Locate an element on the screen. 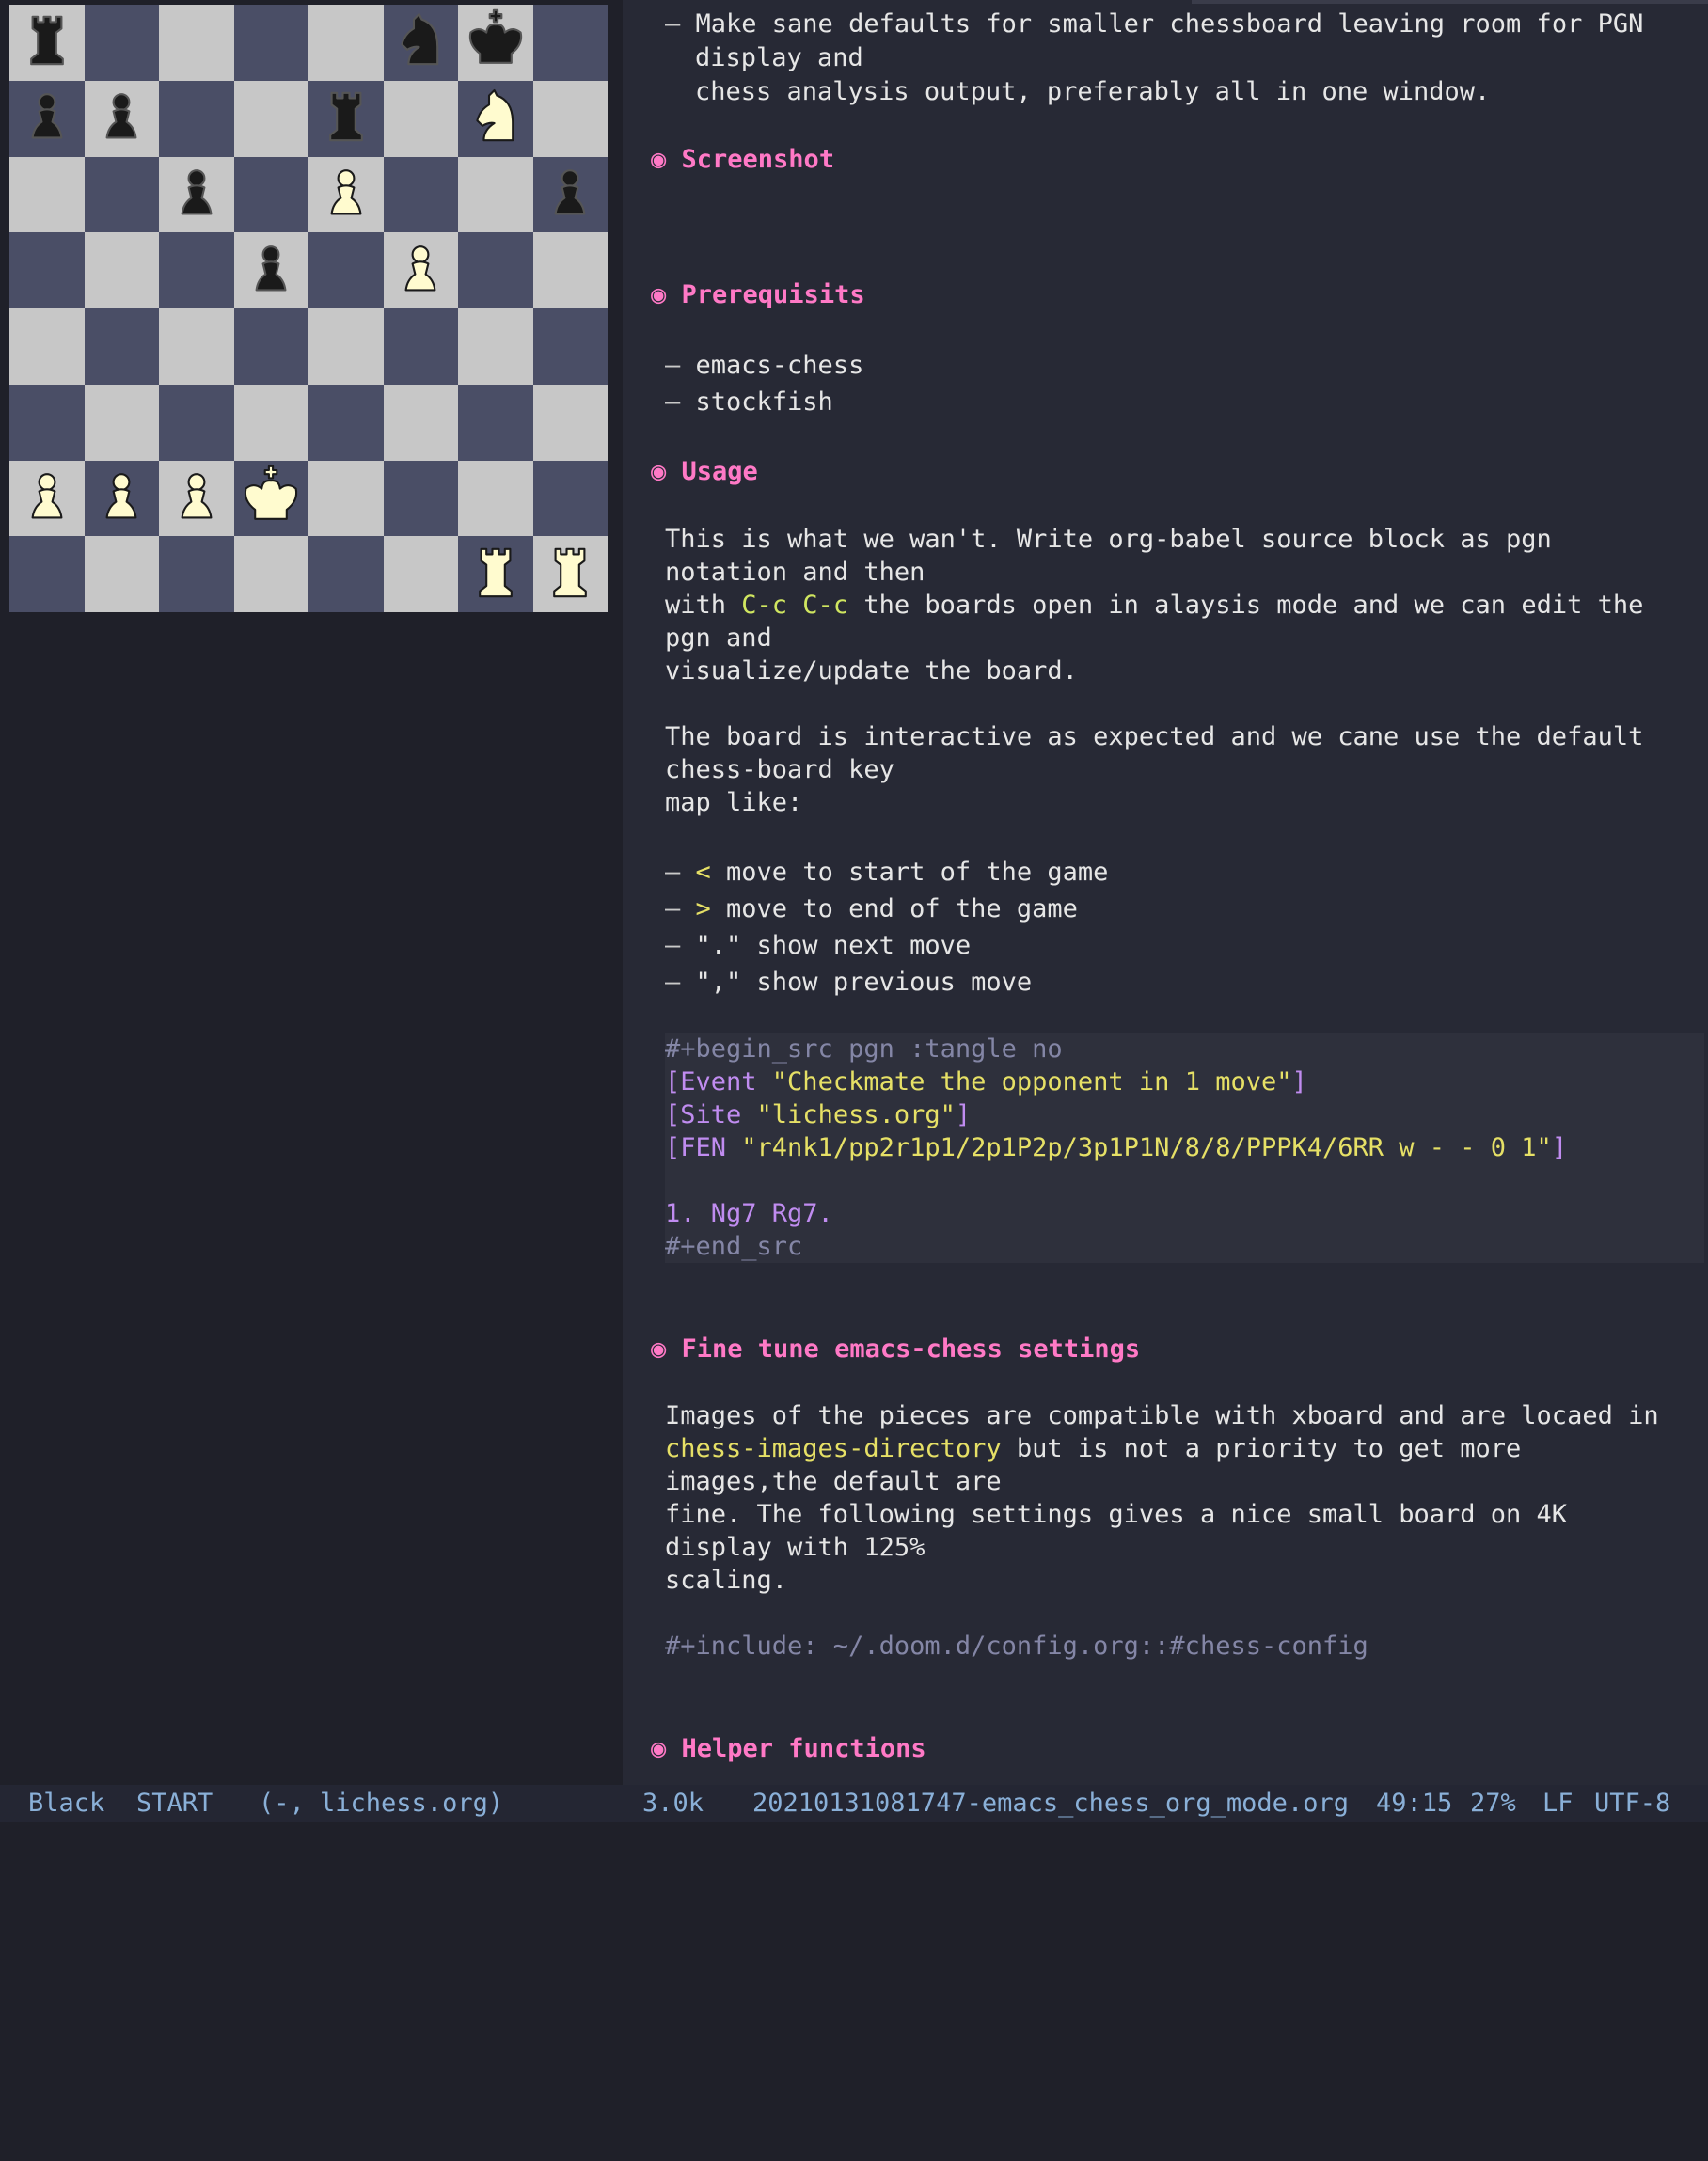 The height and width of the screenshot is (2161, 1708). square-b4 is located at coordinates (121, 347).